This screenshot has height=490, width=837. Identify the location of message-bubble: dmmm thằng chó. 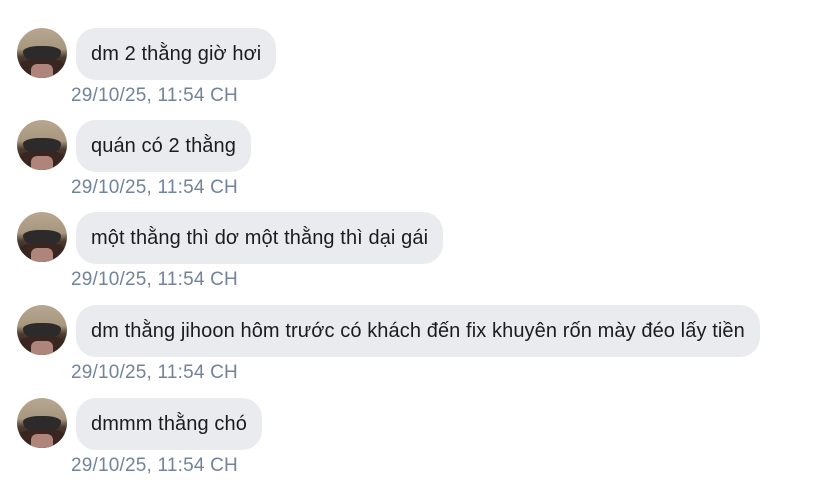
(169, 424).